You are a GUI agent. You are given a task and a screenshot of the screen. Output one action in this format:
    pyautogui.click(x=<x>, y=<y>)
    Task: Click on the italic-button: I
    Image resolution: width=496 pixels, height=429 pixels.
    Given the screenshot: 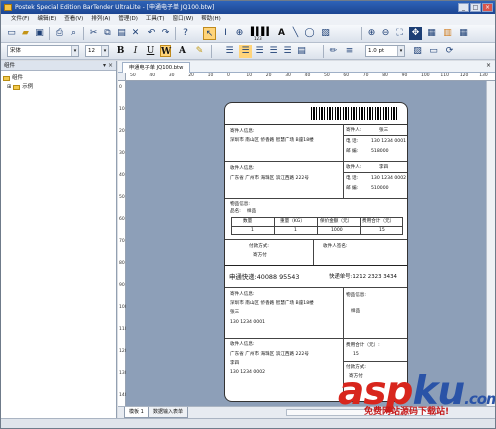 What is the action you would take?
    pyautogui.click(x=135, y=51)
    